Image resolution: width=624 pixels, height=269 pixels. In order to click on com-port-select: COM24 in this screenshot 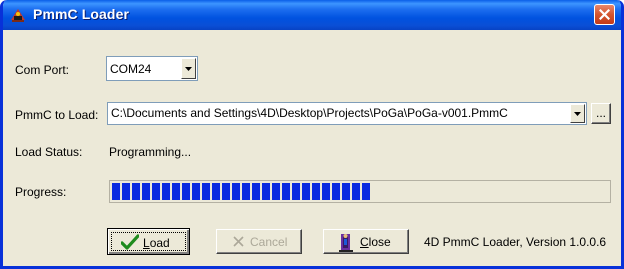, I will do `click(152, 68)`.